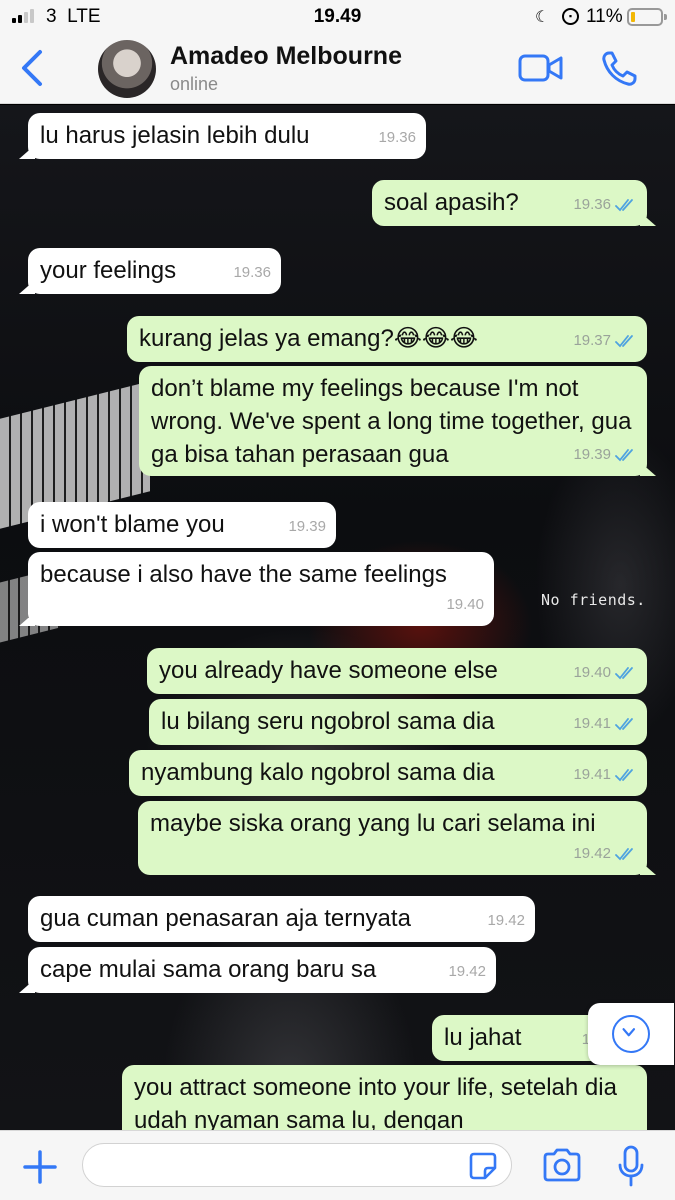  I want to click on message-text: i won't blame you, so click(132, 524).